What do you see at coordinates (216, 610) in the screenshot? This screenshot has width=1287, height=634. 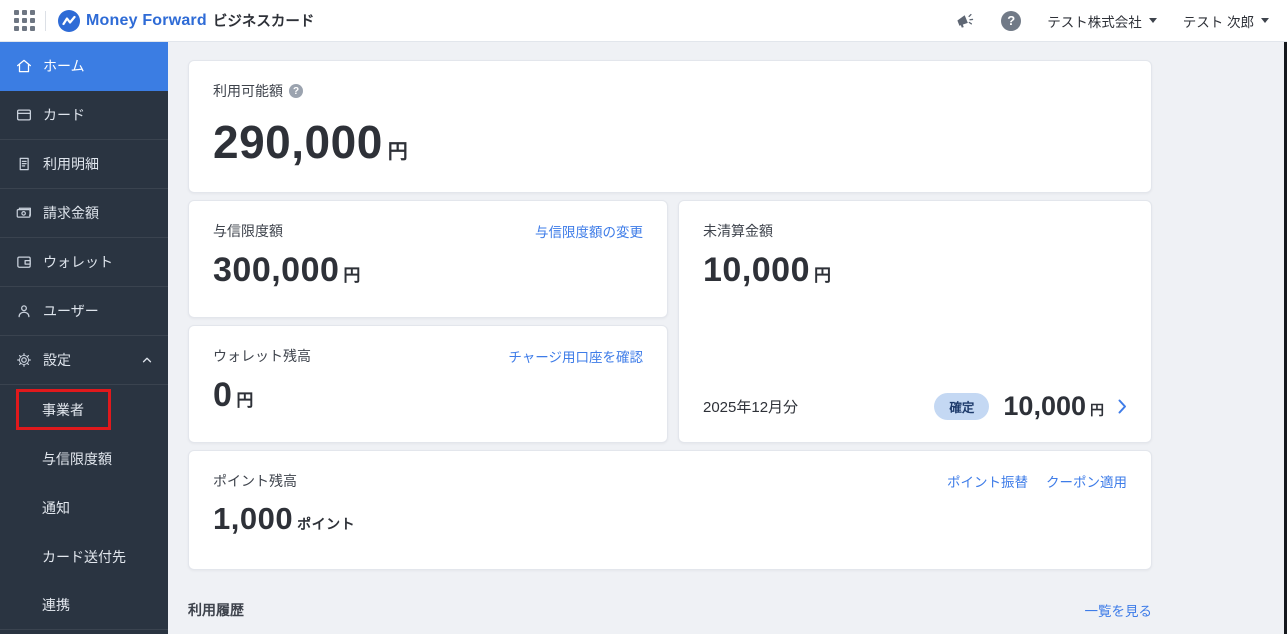 I see `usage-history-title: 利用履歴` at bounding box center [216, 610].